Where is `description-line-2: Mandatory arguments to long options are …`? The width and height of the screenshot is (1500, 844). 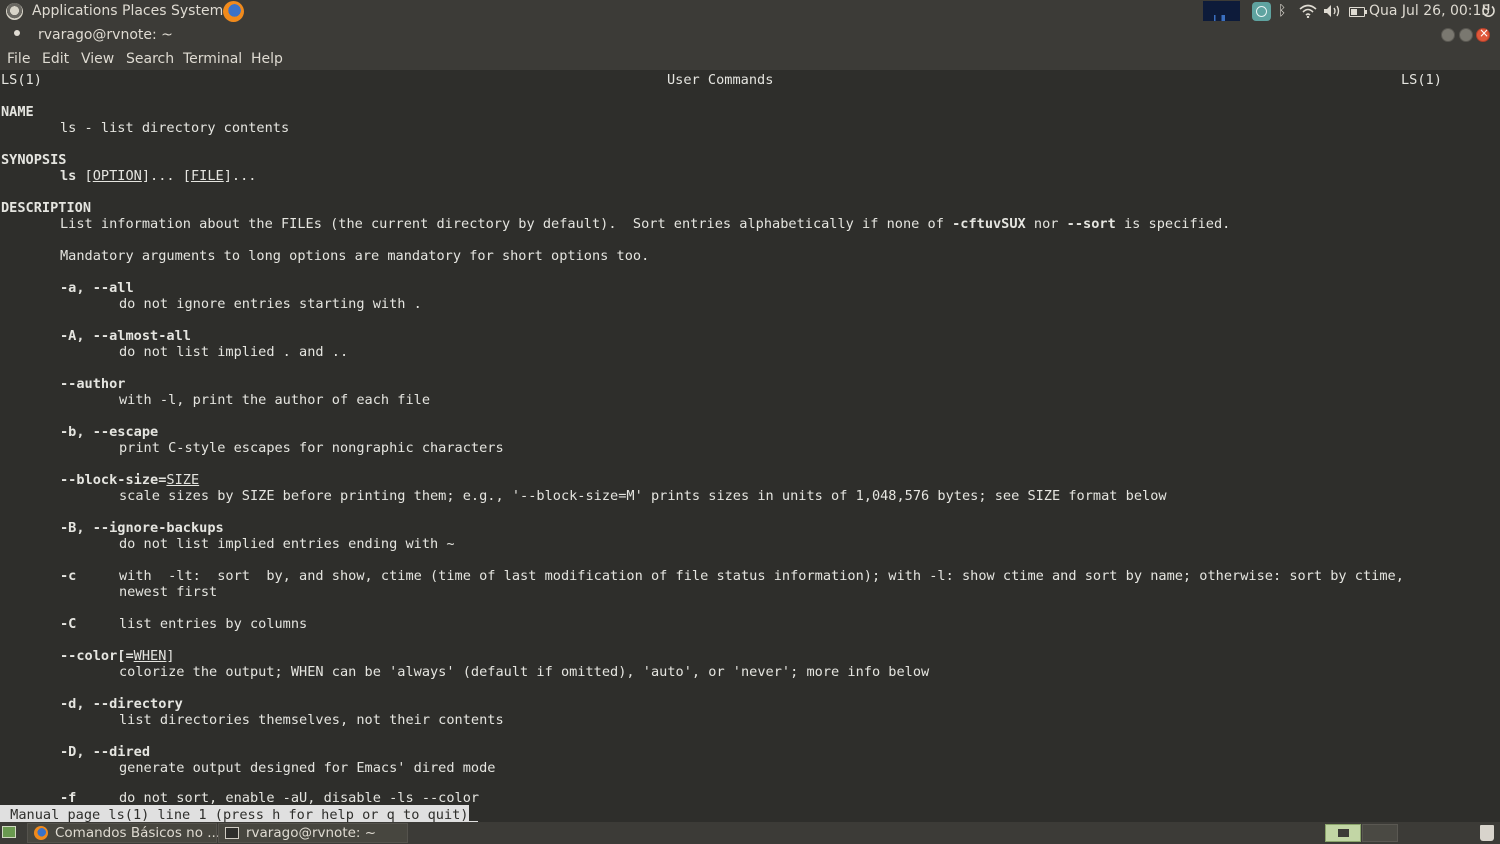 description-line-2: Mandatory arguments to long options are … is located at coordinates (355, 256).